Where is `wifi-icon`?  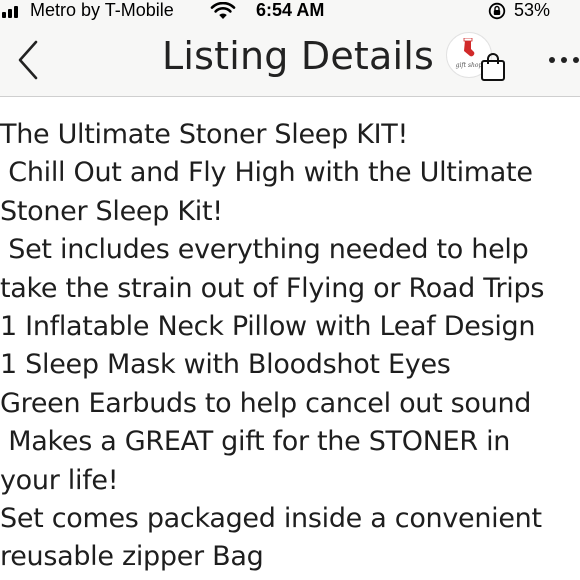
wifi-icon is located at coordinates (223, 10).